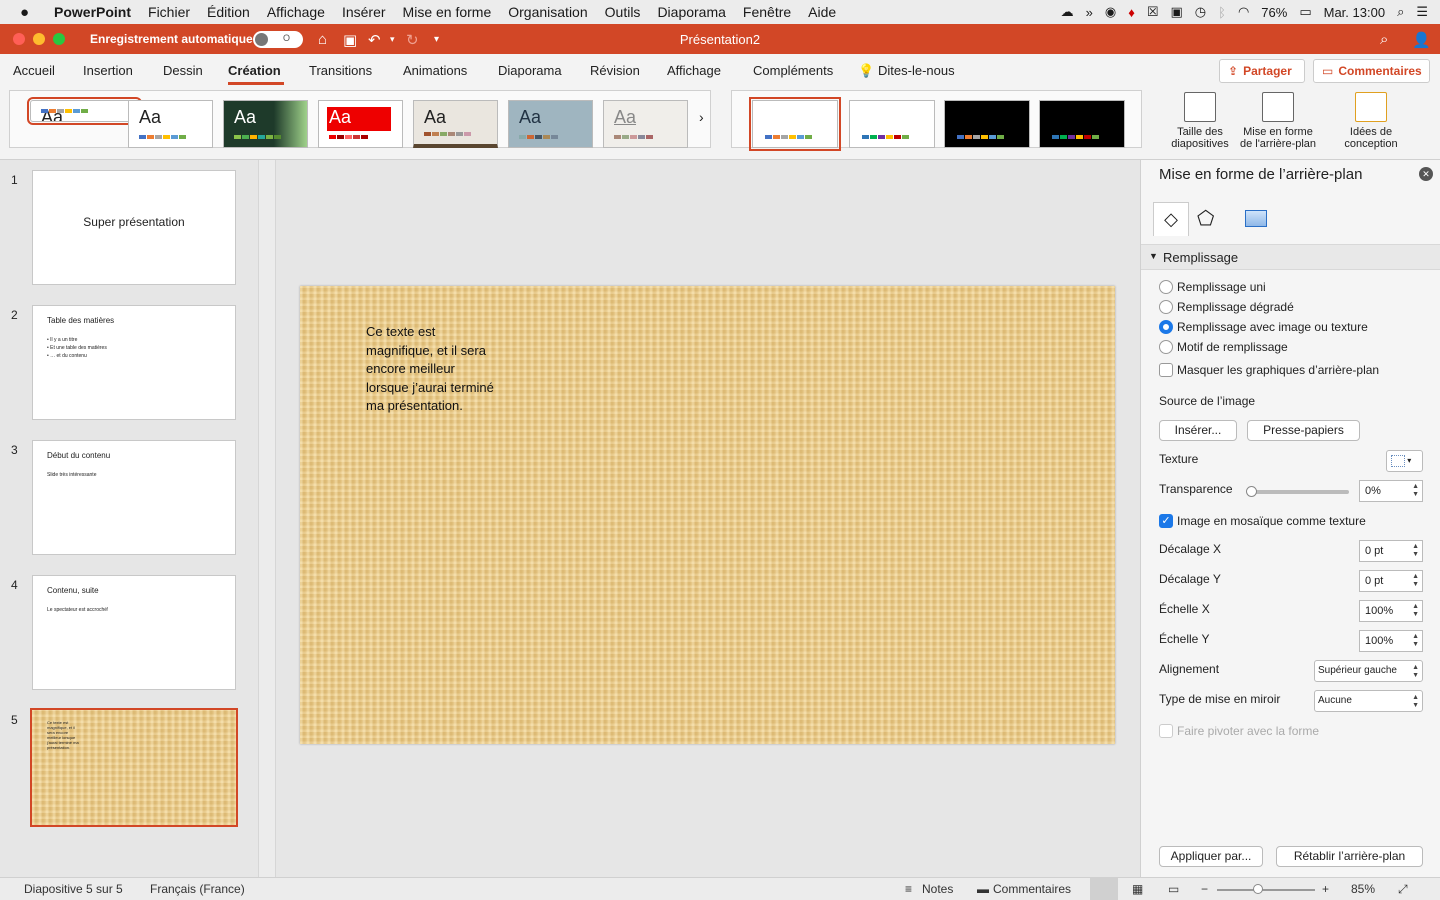 The width and height of the screenshot is (1440, 900). Describe the element at coordinates (1089, 12) in the screenshot. I see `forward-icon: »` at that location.